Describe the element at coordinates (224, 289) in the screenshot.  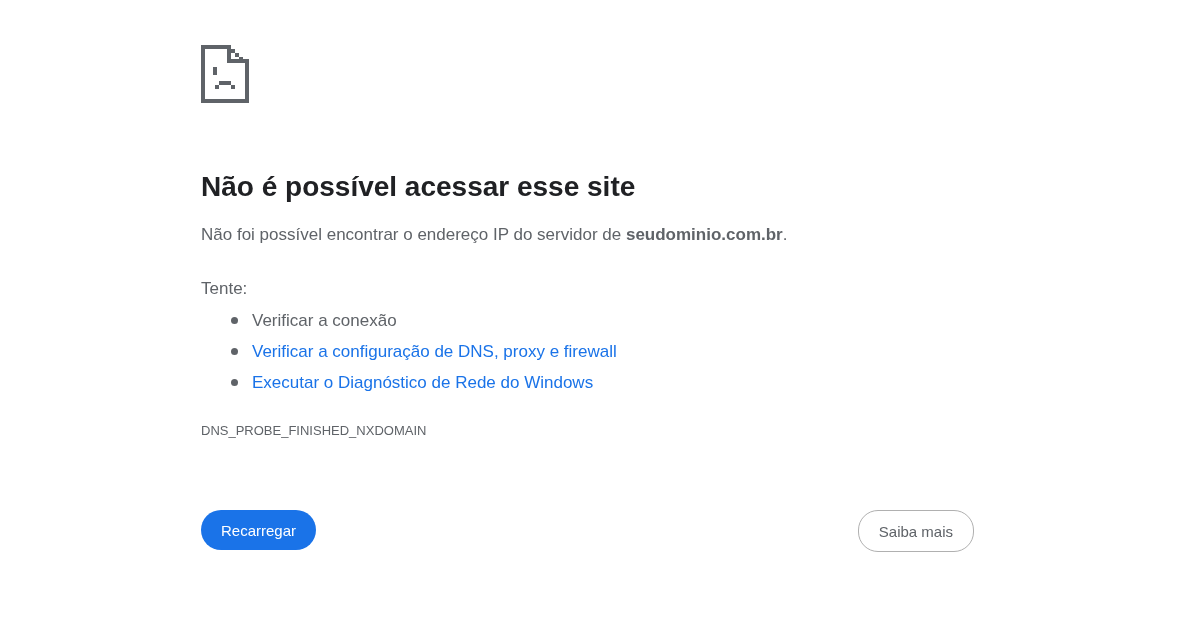
I see `suggestions-label: Tente:` at that location.